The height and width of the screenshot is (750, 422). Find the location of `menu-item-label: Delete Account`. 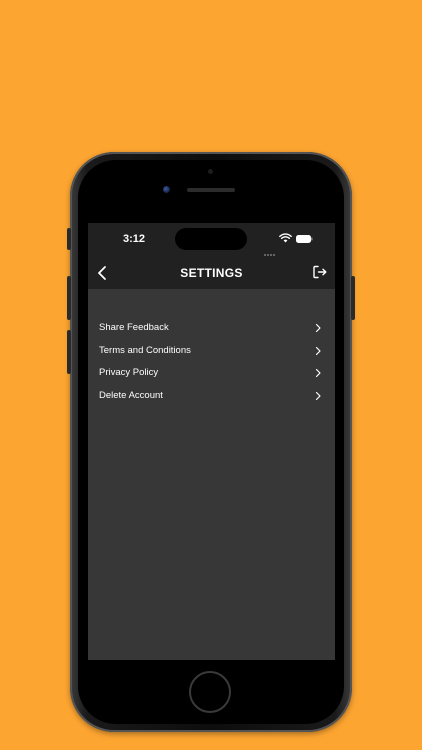

menu-item-label: Delete Account is located at coordinates (131, 395).